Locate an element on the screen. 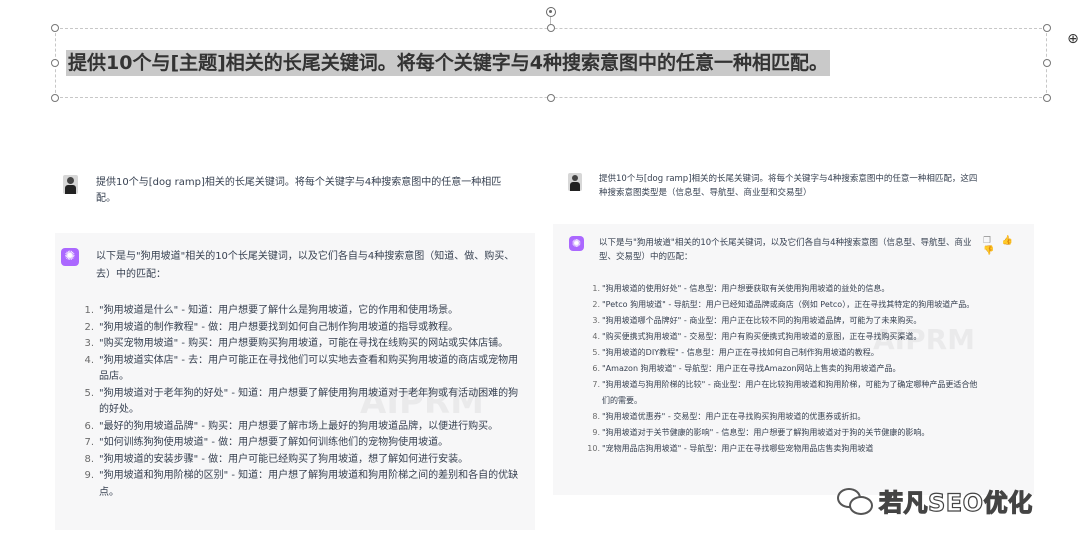  resize-handle-middle-right is located at coordinates (1047, 63).